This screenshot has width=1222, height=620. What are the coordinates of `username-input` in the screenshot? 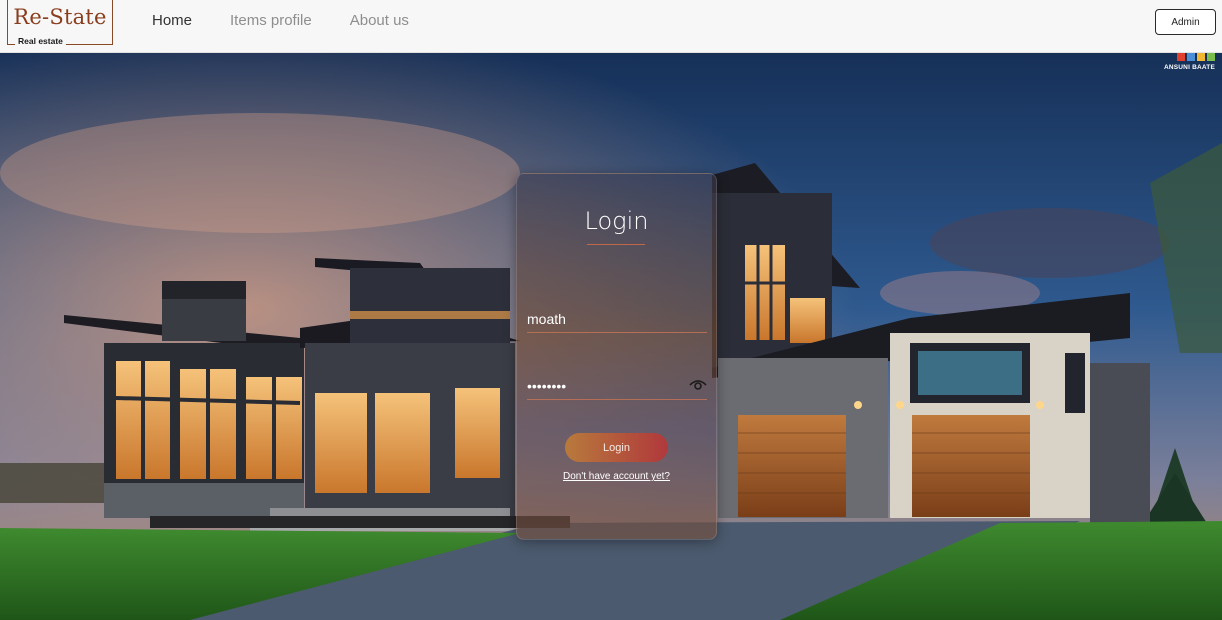 It's located at (617, 319).